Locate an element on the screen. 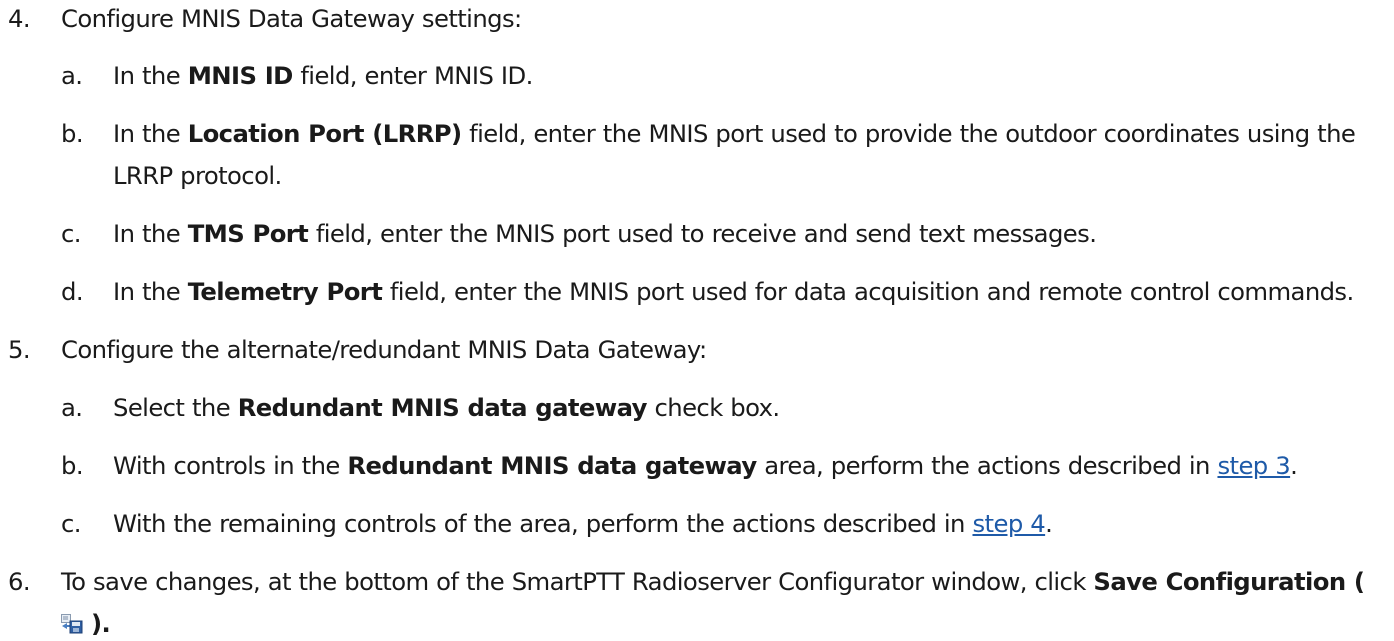 Image resolution: width=1394 pixels, height=641 pixels. item-text-post: area, perform the actions described in is located at coordinates (987, 465).